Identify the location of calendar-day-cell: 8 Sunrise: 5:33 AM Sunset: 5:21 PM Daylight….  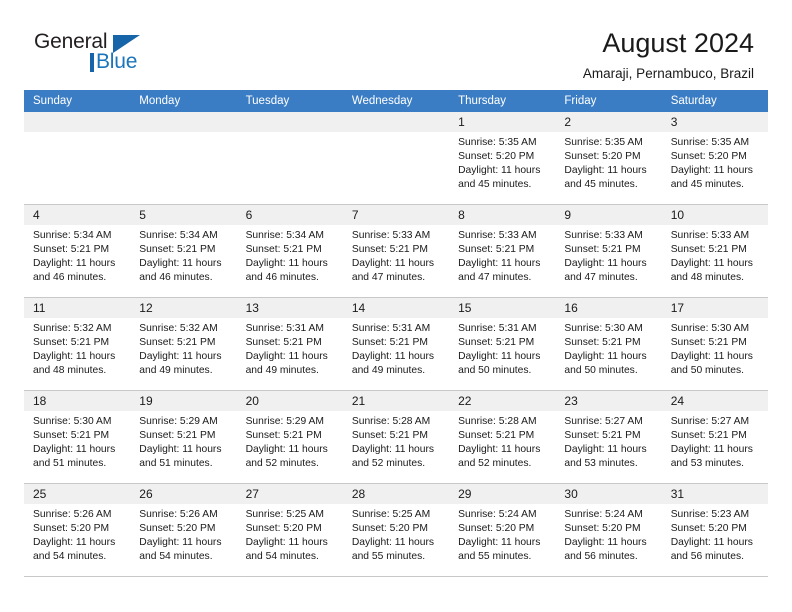
(502, 251).